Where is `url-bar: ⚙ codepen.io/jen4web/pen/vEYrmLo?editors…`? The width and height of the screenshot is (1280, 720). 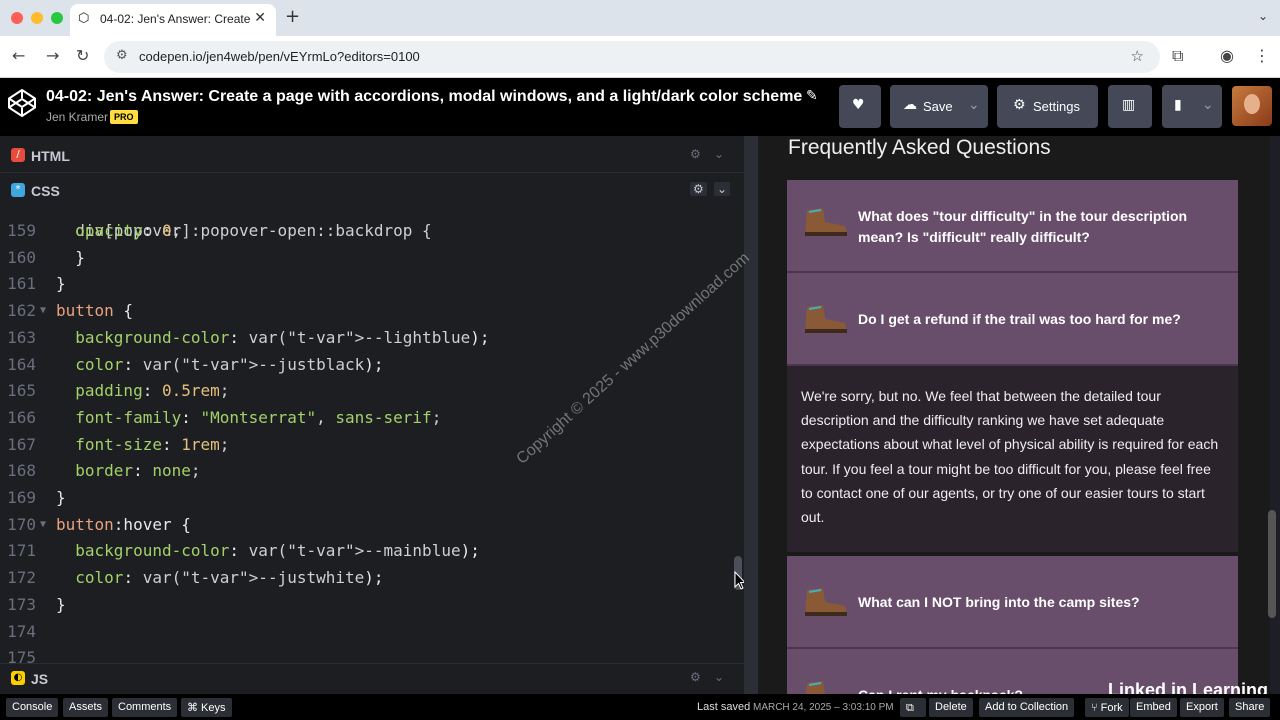
url-bar: ⚙ codepen.io/jen4web/pen/vEYrmLo?editors… is located at coordinates (632, 57).